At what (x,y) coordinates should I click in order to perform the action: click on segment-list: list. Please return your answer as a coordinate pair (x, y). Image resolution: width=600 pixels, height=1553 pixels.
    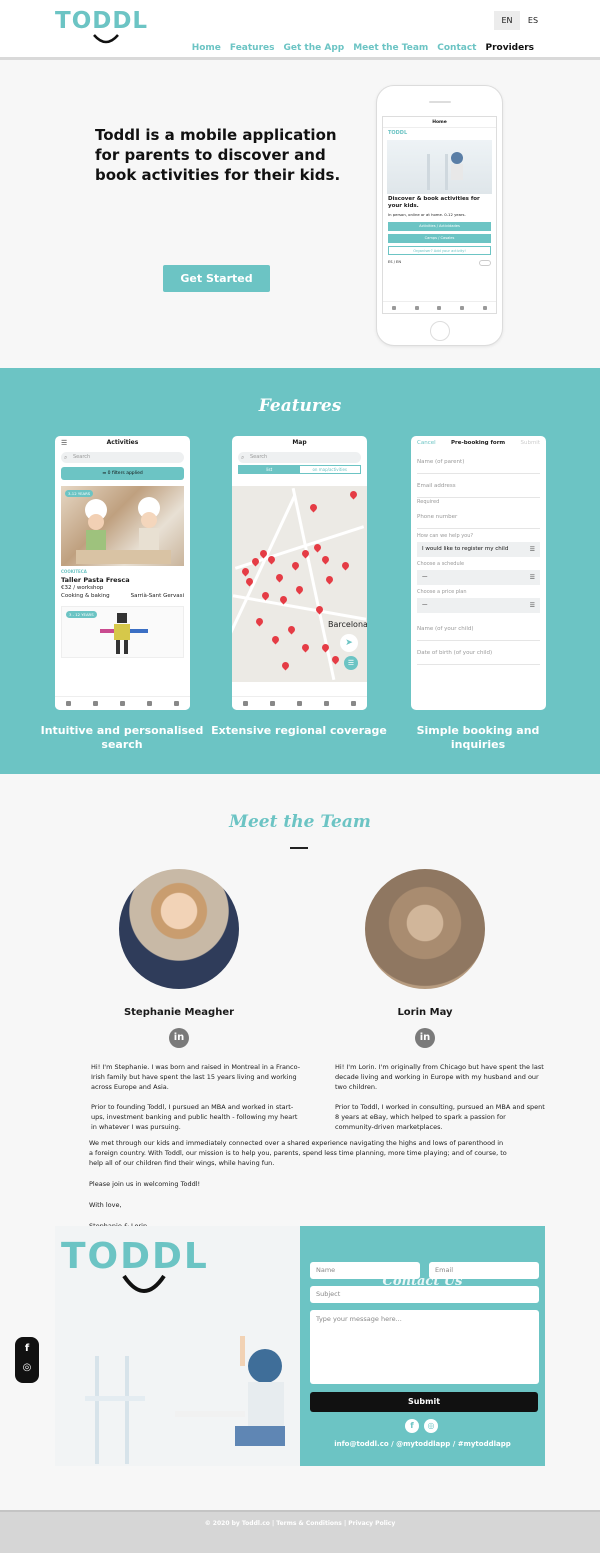
    Looking at the image, I should click on (269, 469).